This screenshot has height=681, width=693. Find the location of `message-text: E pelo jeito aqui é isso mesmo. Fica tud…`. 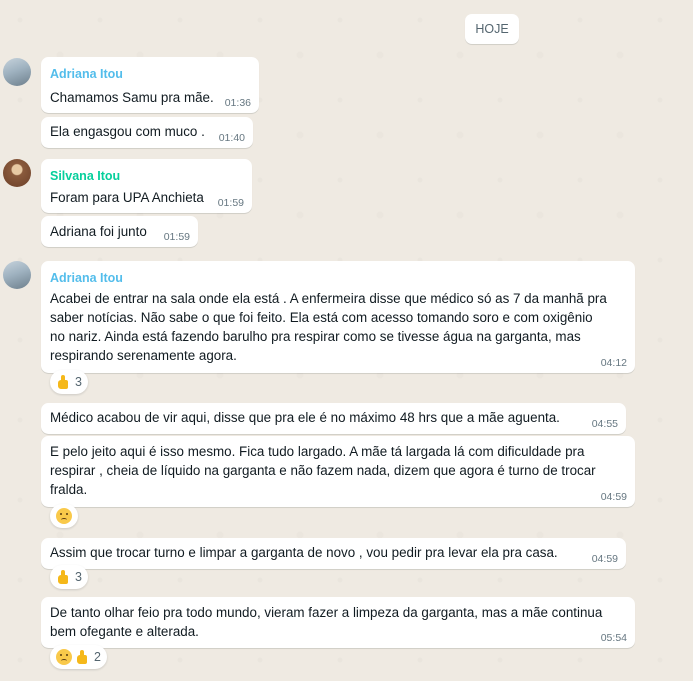

message-text: E pelo jeito aqui é isso mesmo. Fica tud… is located at coordinates (323, 470).